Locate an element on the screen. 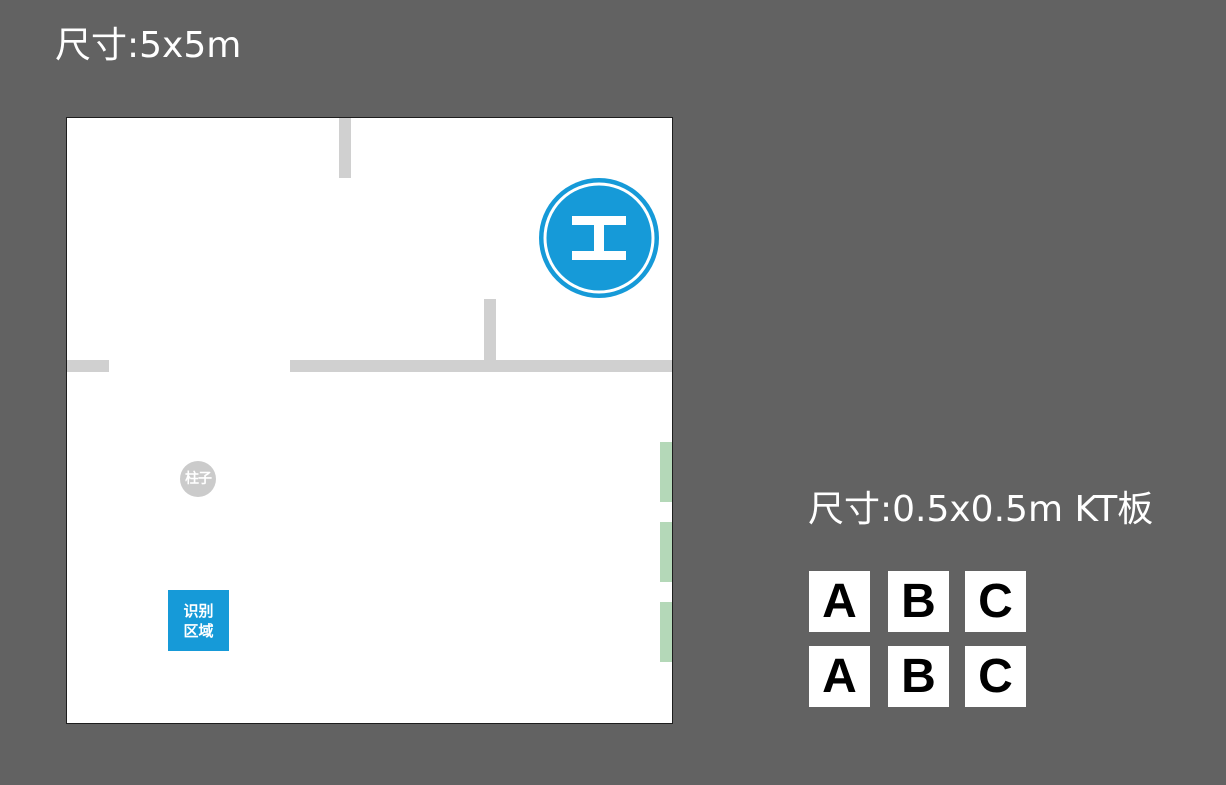  helipad-h-icon is located at coordinates (599, 238).